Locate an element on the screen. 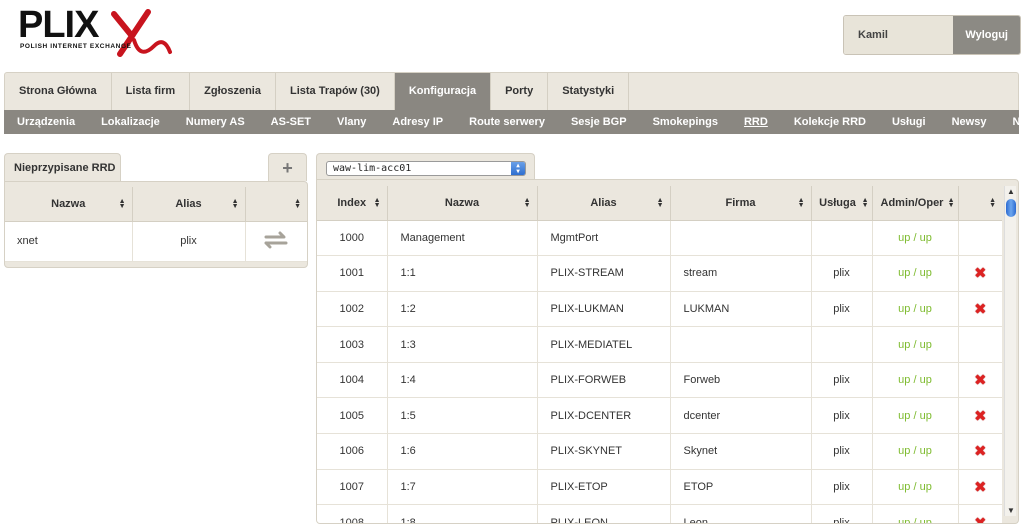 The image size is (1021, 531). logo-subtitle: POLISH INTERNET EXCHANGE is located at coordinates (76, 46).